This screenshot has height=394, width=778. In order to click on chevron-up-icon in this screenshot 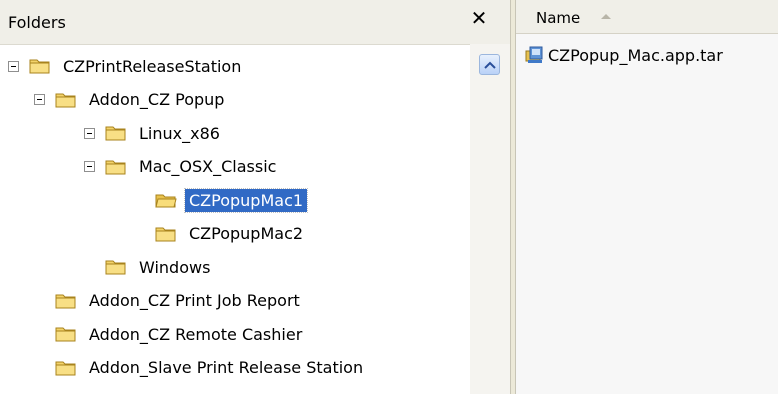, I will do `click(490, 65)`.